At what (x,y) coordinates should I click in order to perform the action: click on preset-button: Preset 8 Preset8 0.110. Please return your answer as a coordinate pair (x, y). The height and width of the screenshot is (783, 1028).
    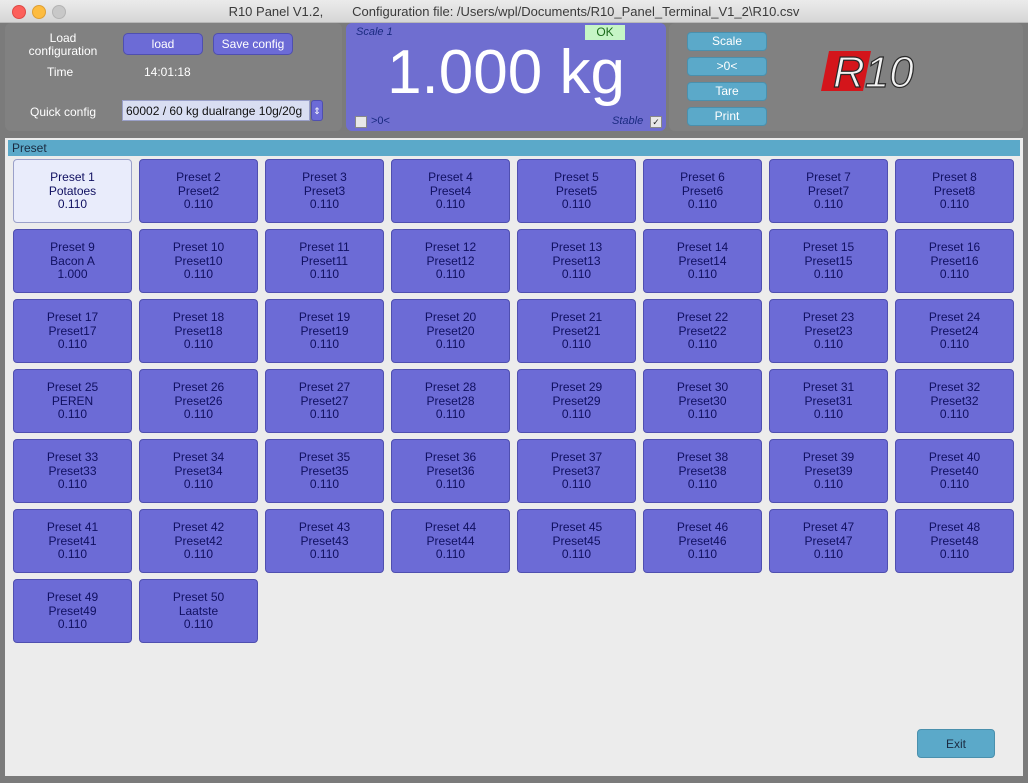
    Looking at the image, I should click on (954, 191).